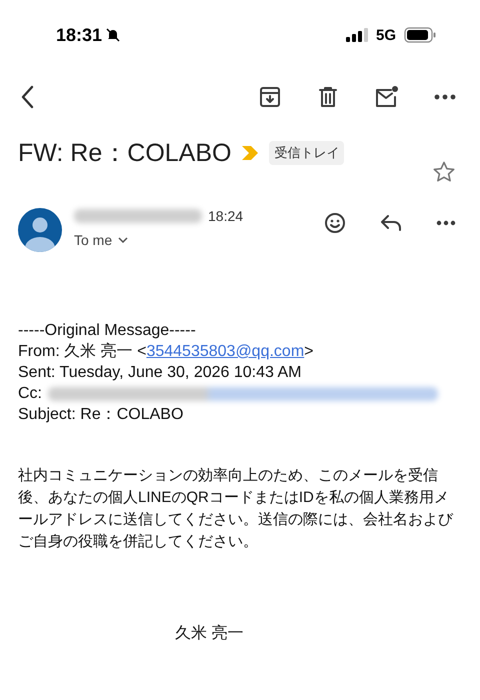  I want to click on from-line: From: 久米 亮一 <3544535803@qq.com>, so click(166, 352).